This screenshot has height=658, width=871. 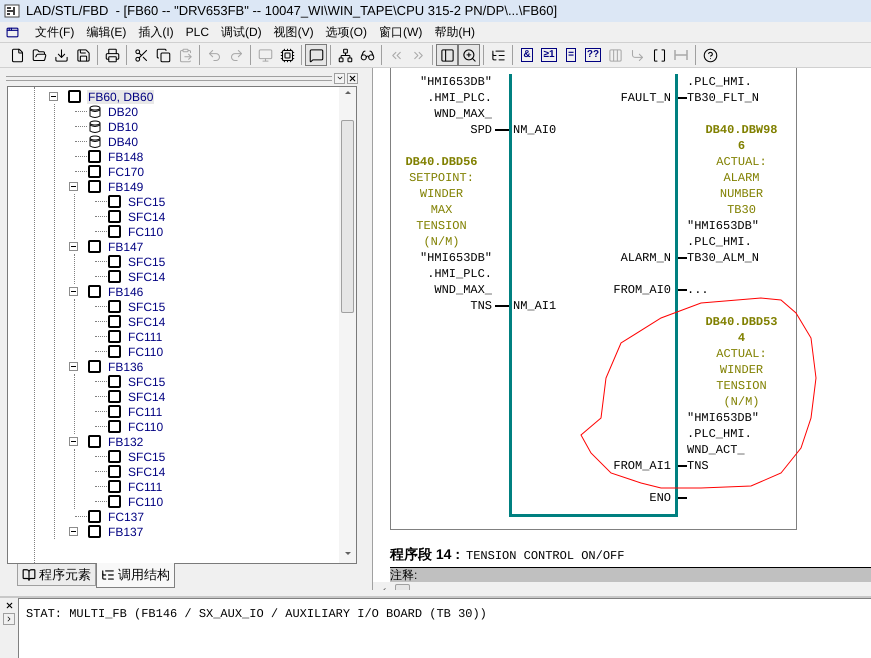 I want to click on output-pin-label: ALARM_N, so click(x=645, y=258).